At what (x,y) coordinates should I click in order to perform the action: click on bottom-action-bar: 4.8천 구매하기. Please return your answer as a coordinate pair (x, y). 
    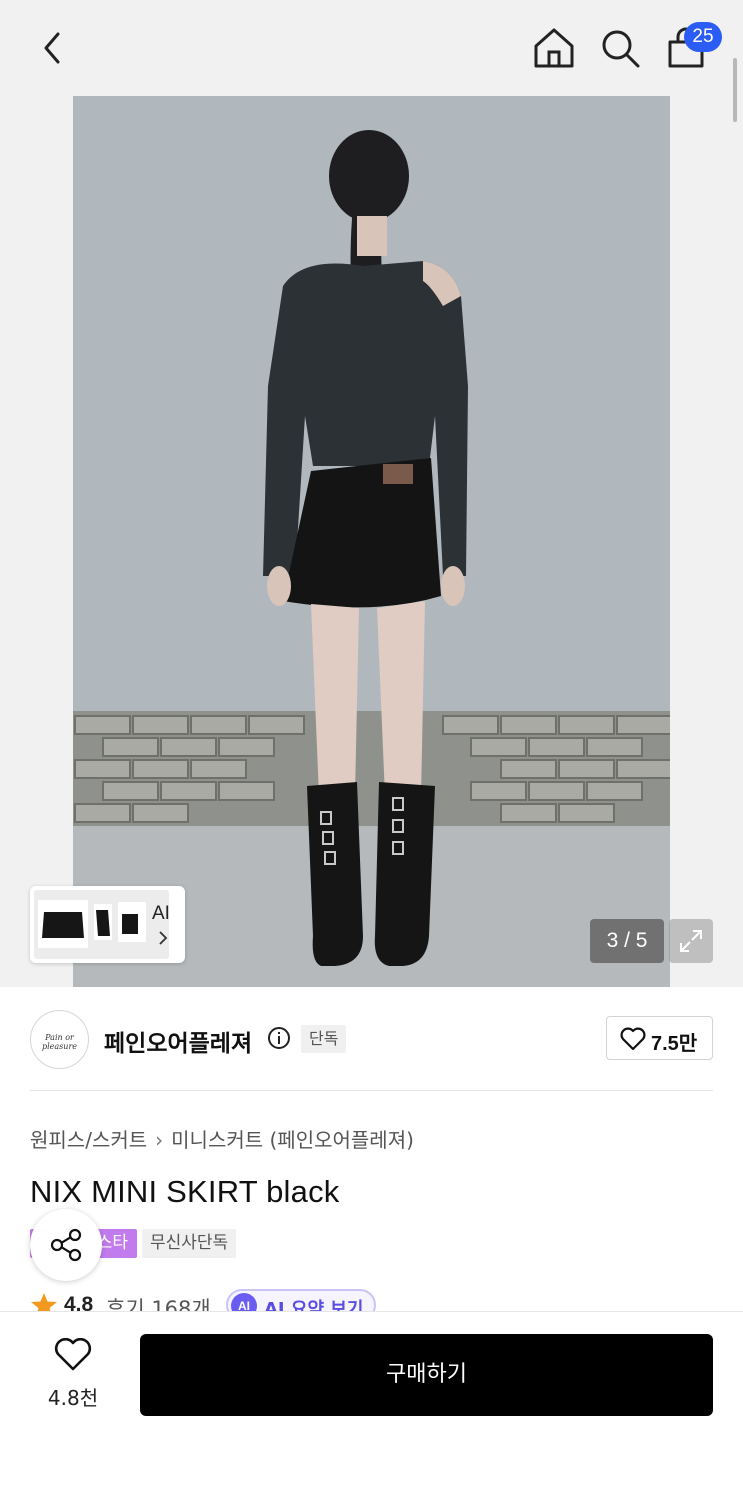
    Looking at the image, I should click on (371, 1405).